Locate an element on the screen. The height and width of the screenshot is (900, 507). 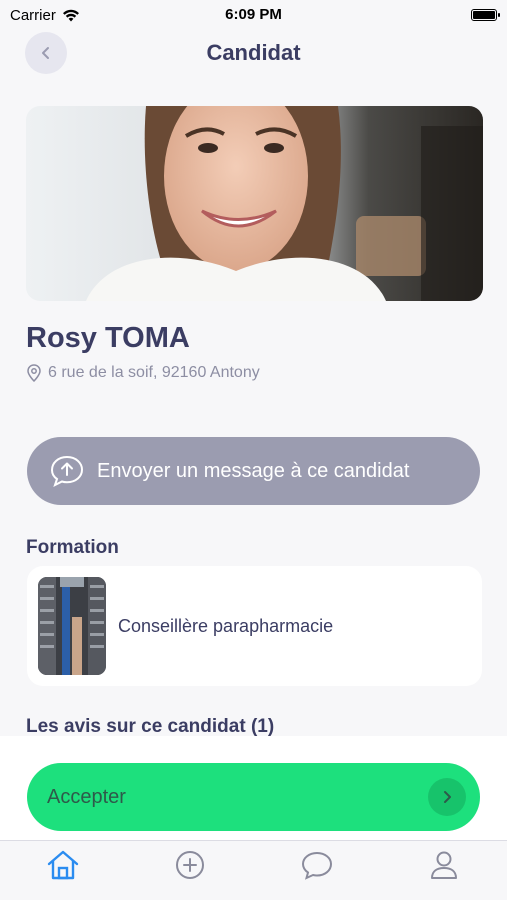
status-time: 6:09 PM is located at coordinates (253, 14).